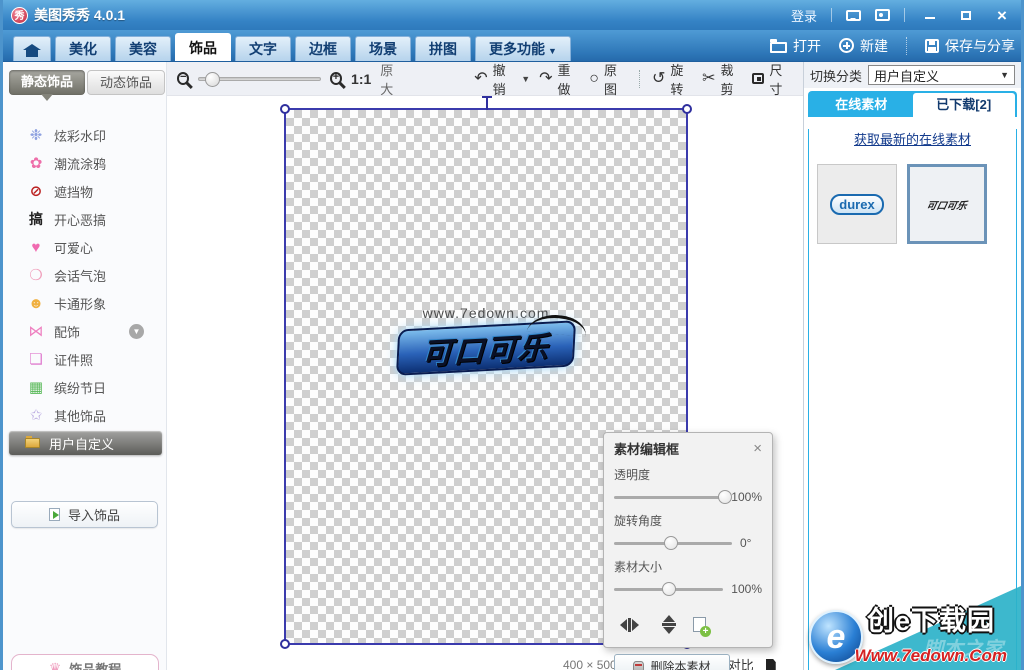 The height and width of the screenshot is (670, 1024). Describe the element at coordinates (846, 45) in the screenshot. I see `plus-circle-icon` at that location.